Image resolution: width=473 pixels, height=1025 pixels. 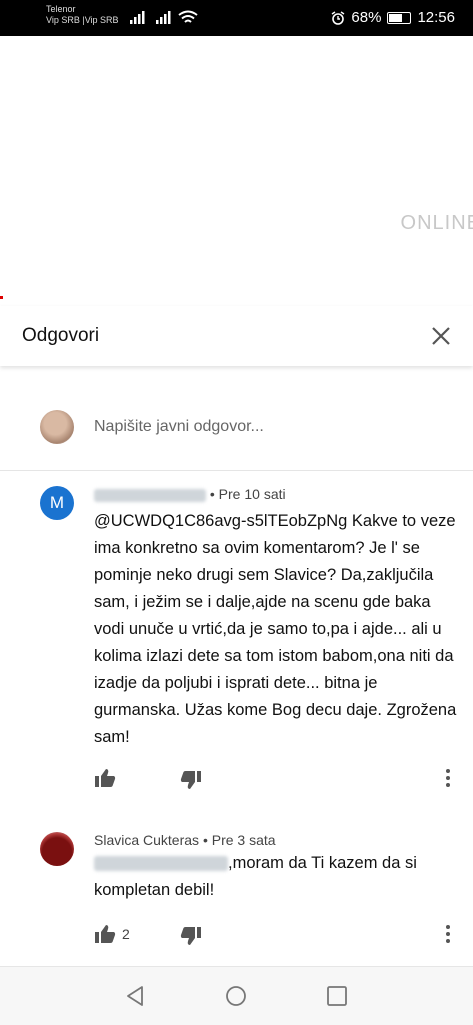 What do you see at coordinates (399, 17) in the screenshot?
I see `battery-icon` at bounding box center [399, 17].